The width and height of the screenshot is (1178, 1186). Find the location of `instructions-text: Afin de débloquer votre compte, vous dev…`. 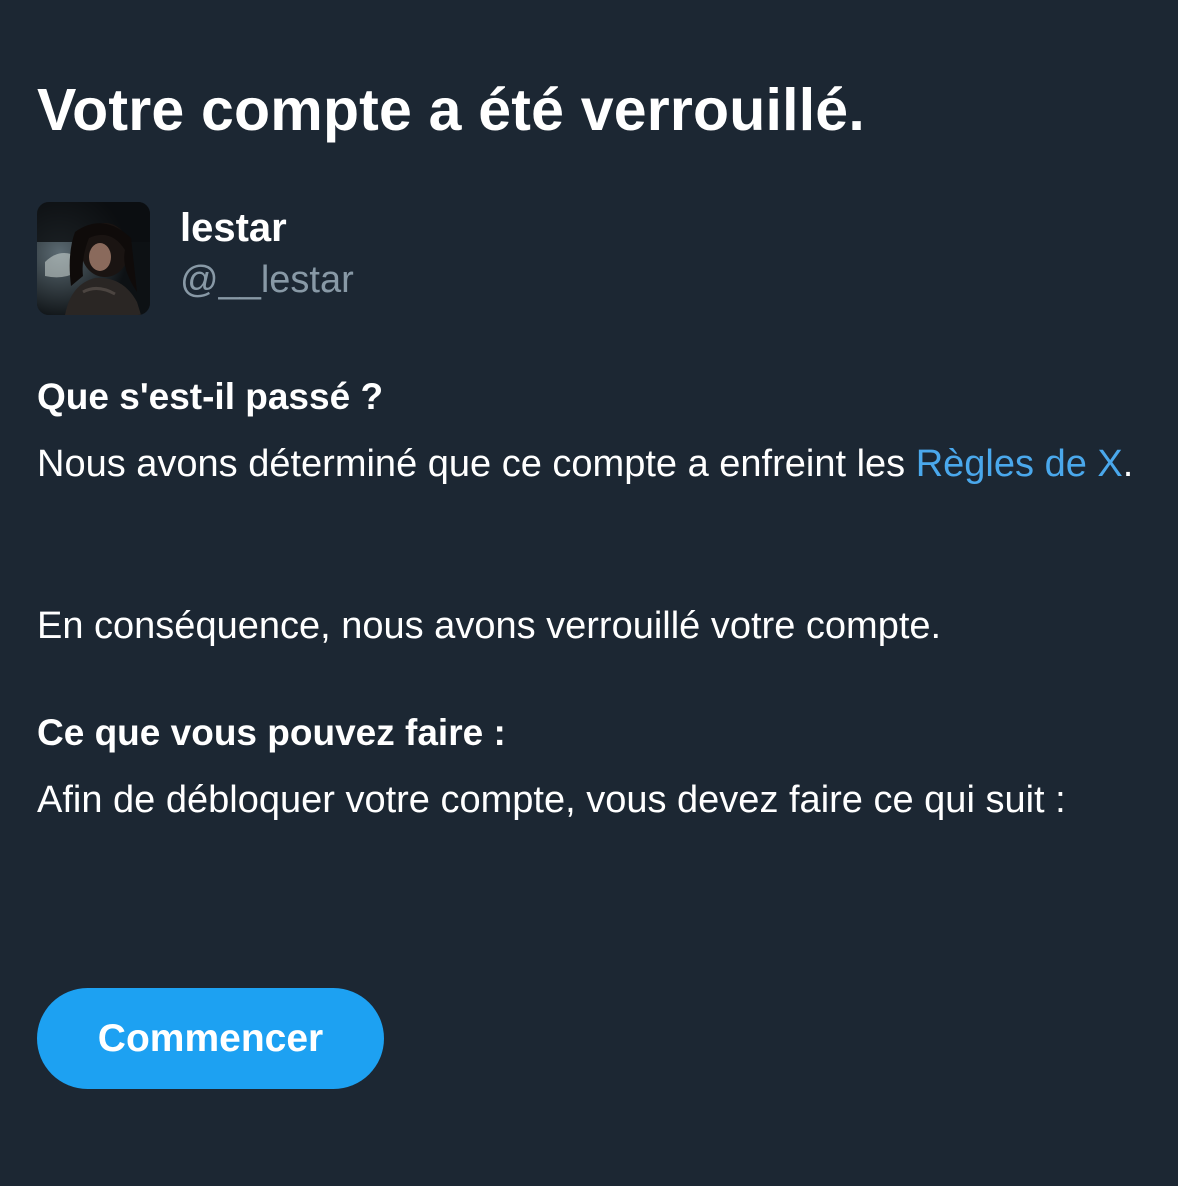

instructions-text: Afin de débloquer votre compte, vous dev… is located at coordinates (551, 800).